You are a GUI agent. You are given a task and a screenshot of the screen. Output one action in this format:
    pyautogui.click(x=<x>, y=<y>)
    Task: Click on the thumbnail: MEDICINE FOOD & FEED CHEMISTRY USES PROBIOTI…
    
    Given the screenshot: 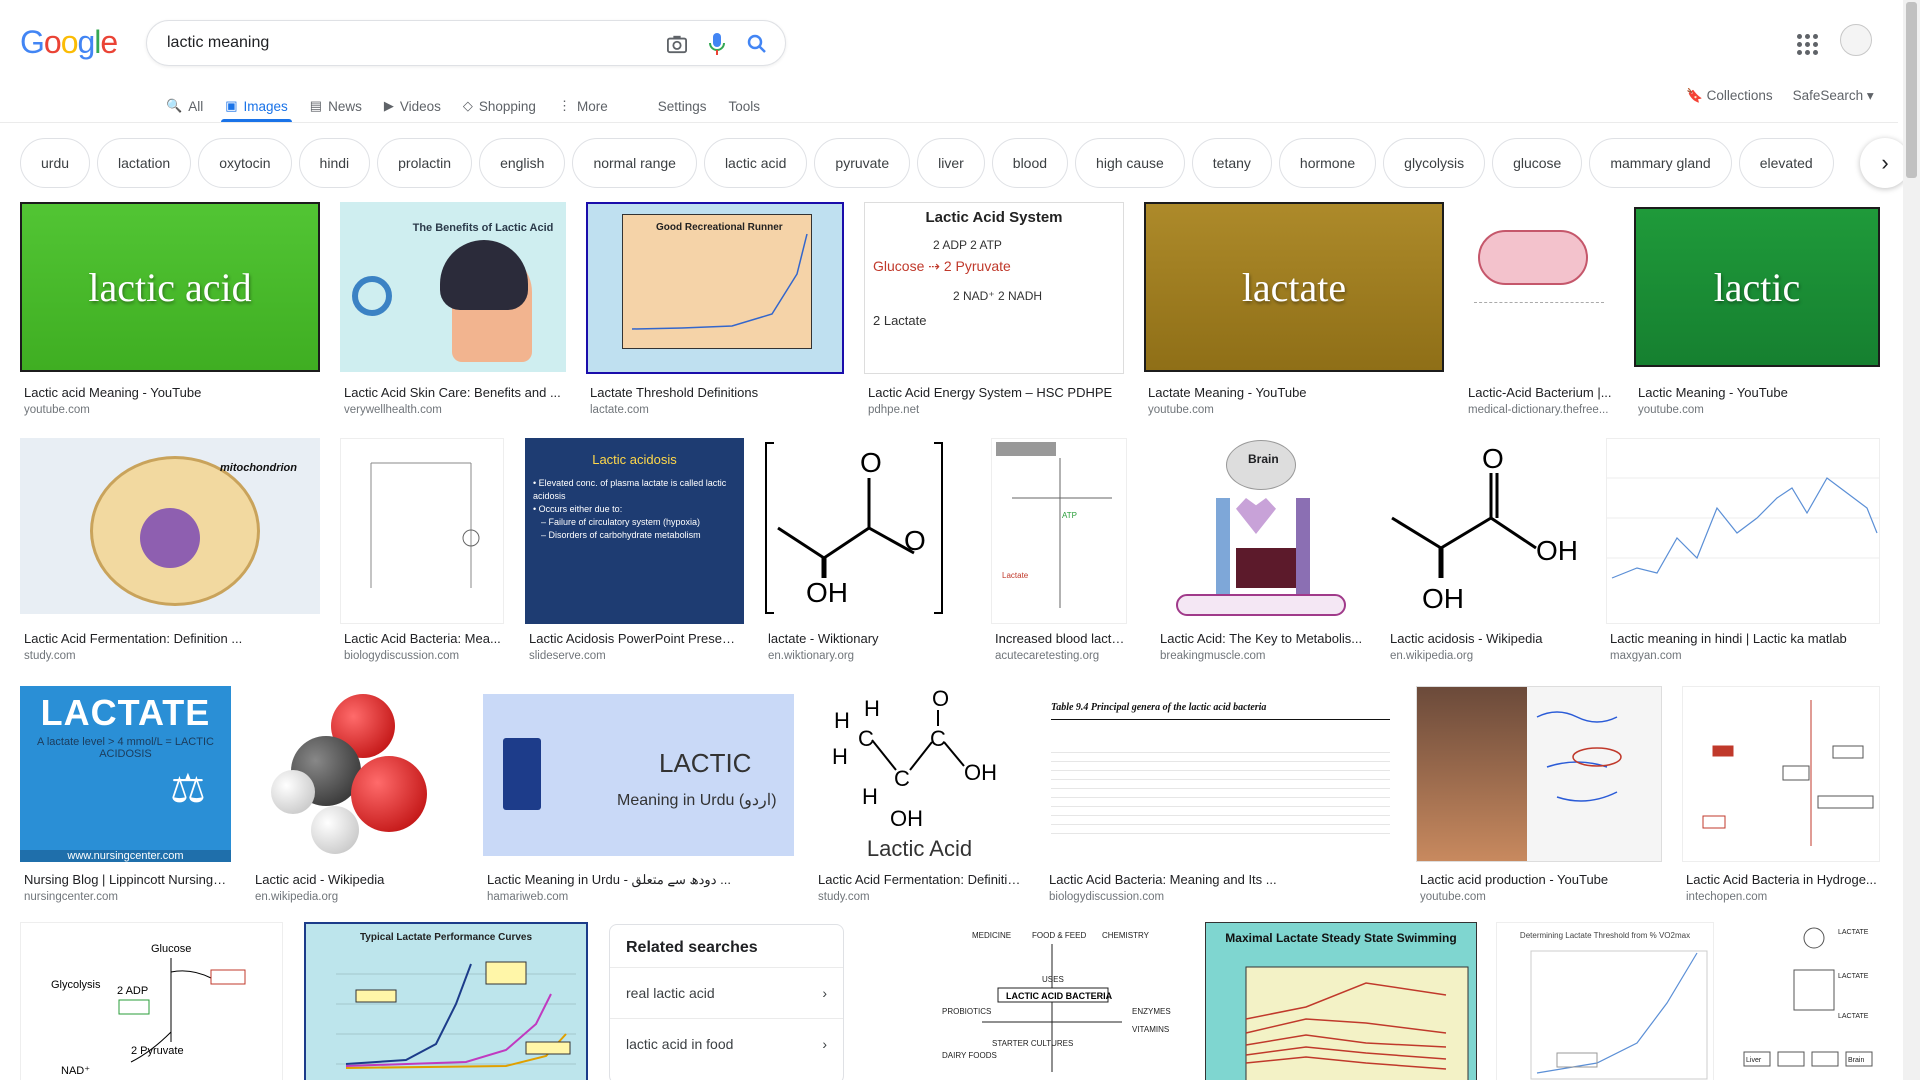 What is the action you would take?
    pyautogui.click(x=1053, y=1001)
    